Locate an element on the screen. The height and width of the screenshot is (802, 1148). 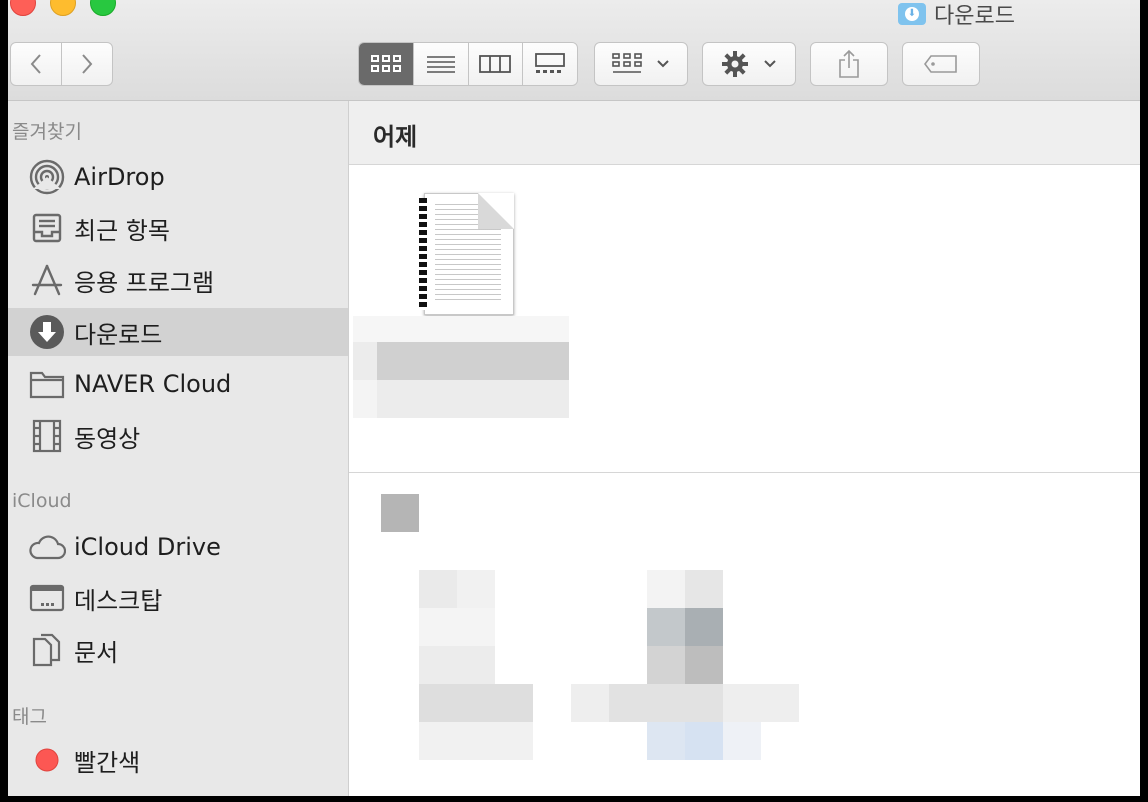
red-tag-dot-icon is located at coordinates (47, 760).